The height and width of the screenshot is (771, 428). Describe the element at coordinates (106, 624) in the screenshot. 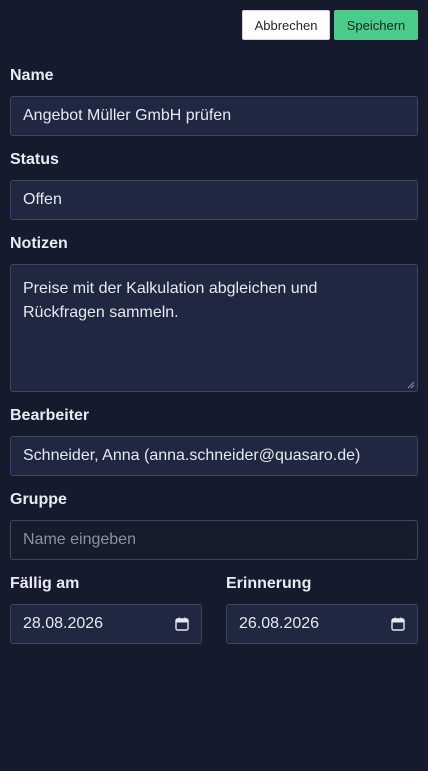

I see `due-date-field: 28.08.2026` at that location.